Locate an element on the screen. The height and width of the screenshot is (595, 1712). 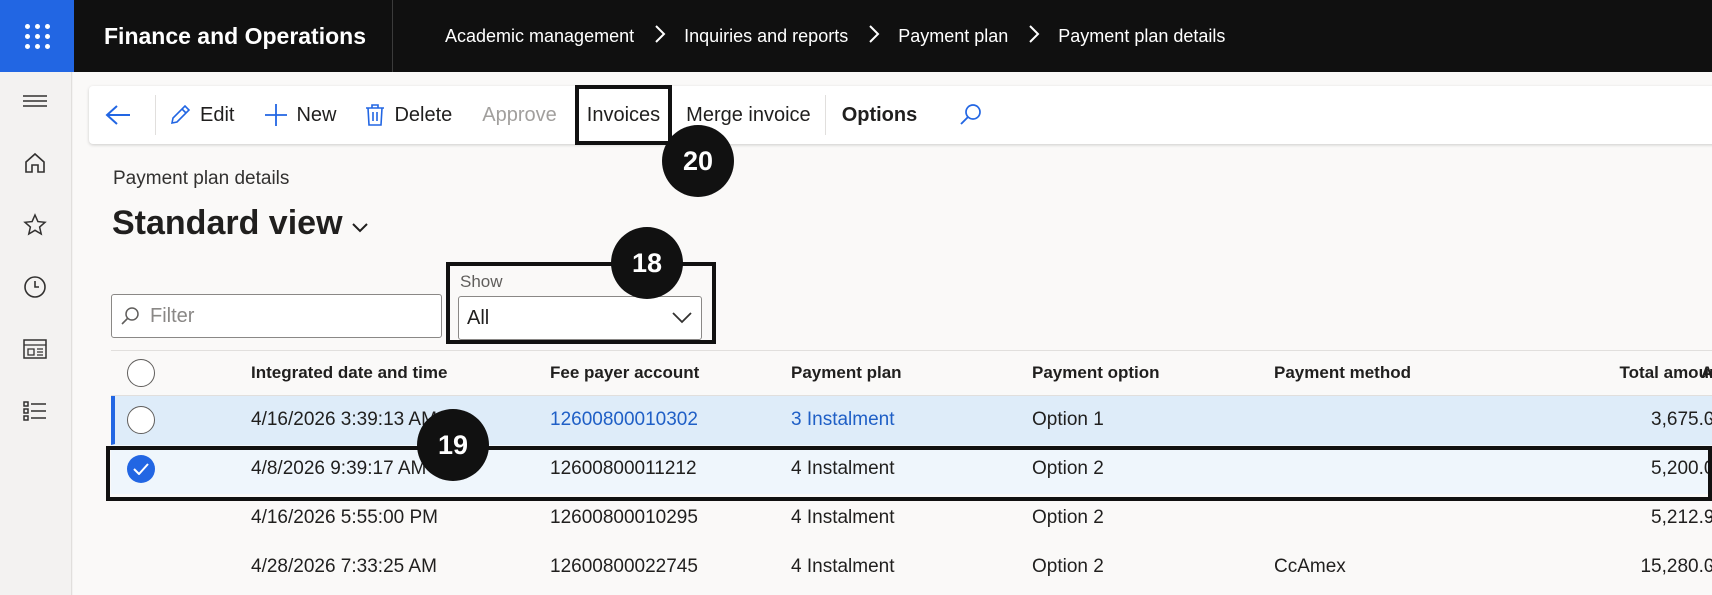
show-label: Show is located at coordinates (481, 281).